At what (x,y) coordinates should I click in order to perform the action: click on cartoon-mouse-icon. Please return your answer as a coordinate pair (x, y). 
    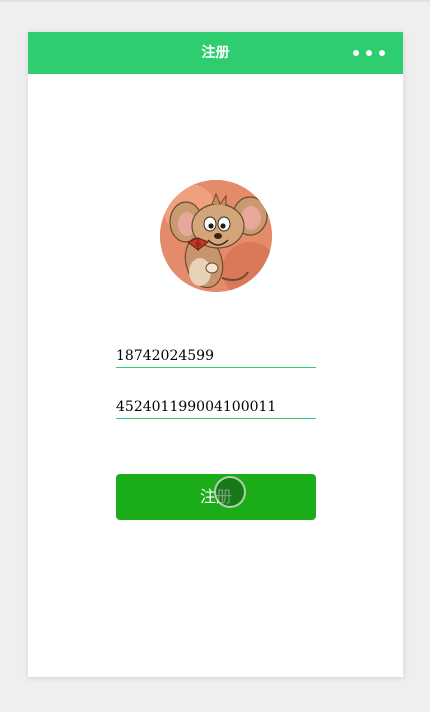
    Looking at the image, I should click on (216, 236).